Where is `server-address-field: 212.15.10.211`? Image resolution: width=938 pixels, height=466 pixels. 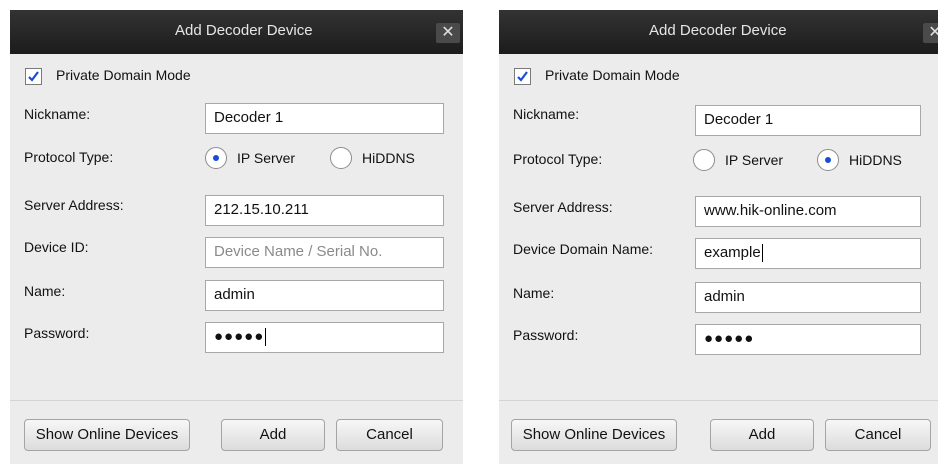 server-address-field: 212.15.10.211 is located at coordinates (324, 210).